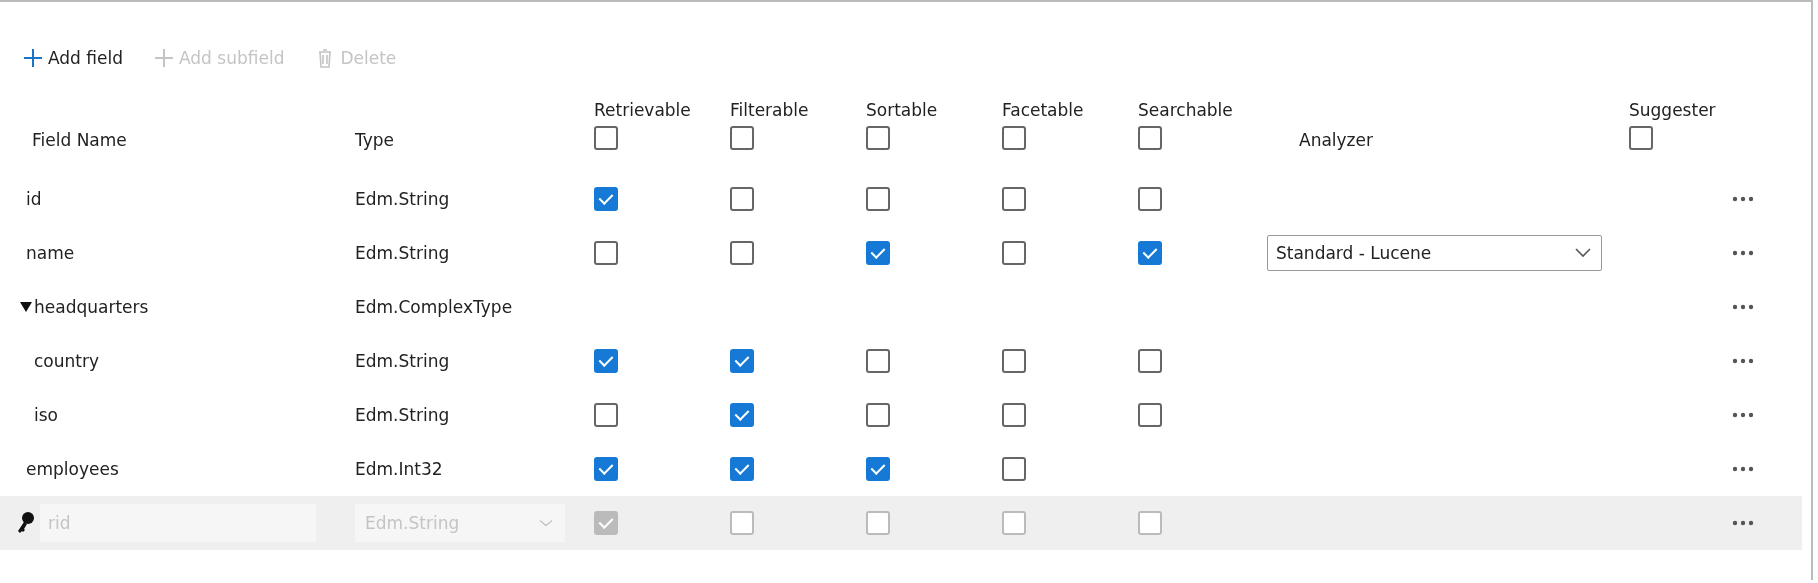 The width and height of the screenshot is (1818, 583). What do you see at coordinates (72, 469) in the screenshot?
I see `field-name: employees` at bounding box center [72, 469].